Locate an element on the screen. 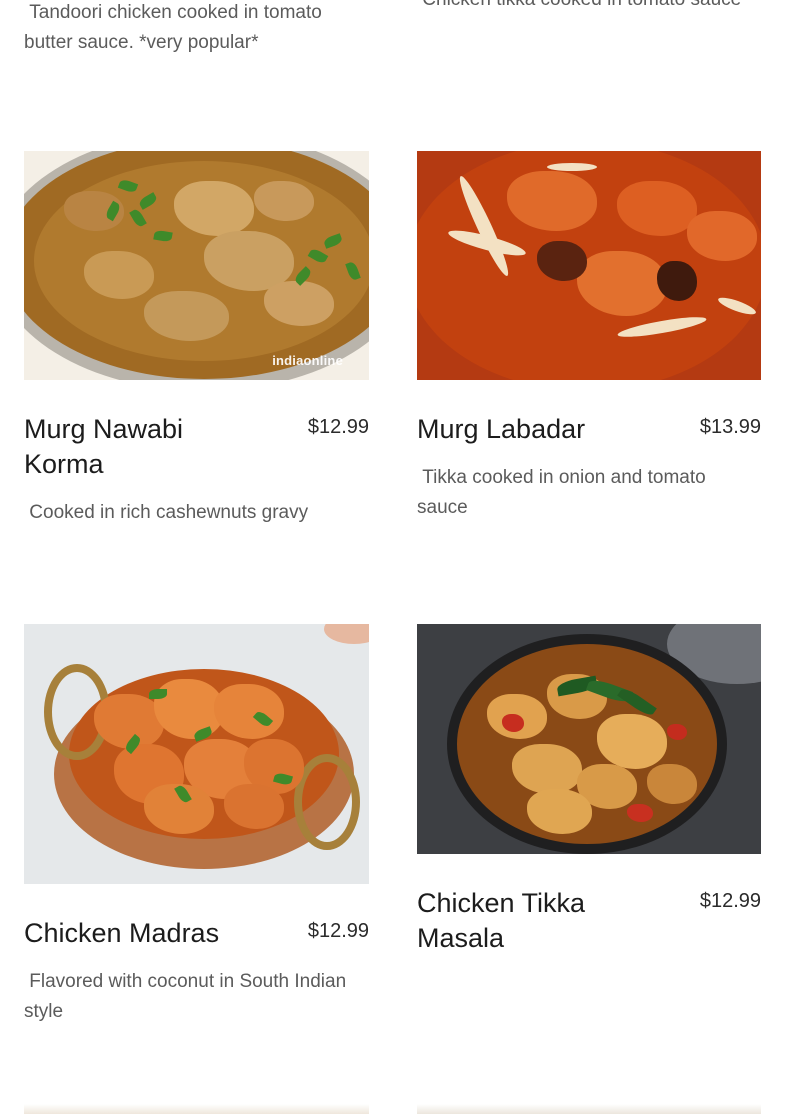 This screenshot has height=1114, width=785. item-header: Chicken Tikka Masala $12.99 is located at coordinates (589, 921).